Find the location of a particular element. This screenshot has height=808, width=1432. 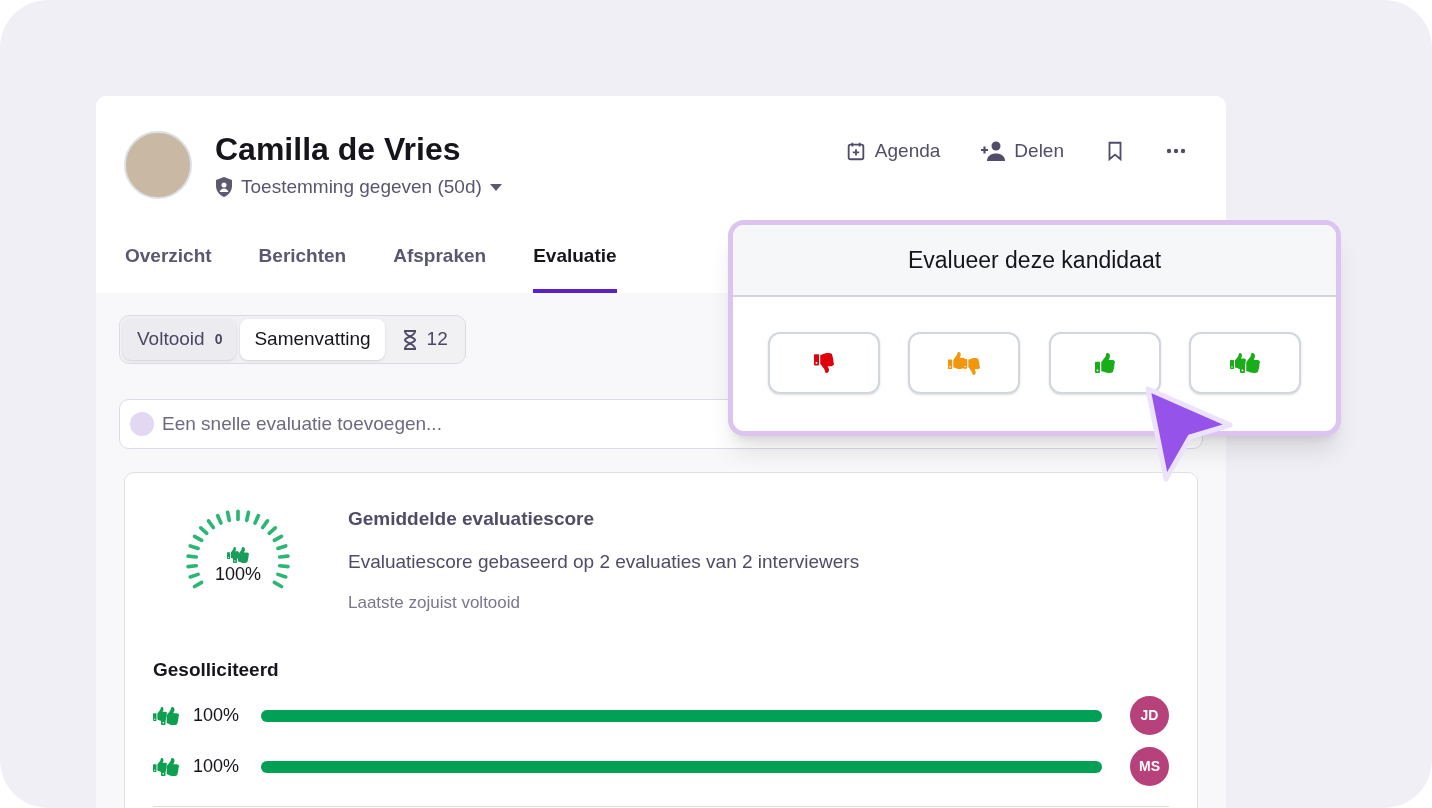

initials-avatar: MS is located at coordinates (1149, 766).